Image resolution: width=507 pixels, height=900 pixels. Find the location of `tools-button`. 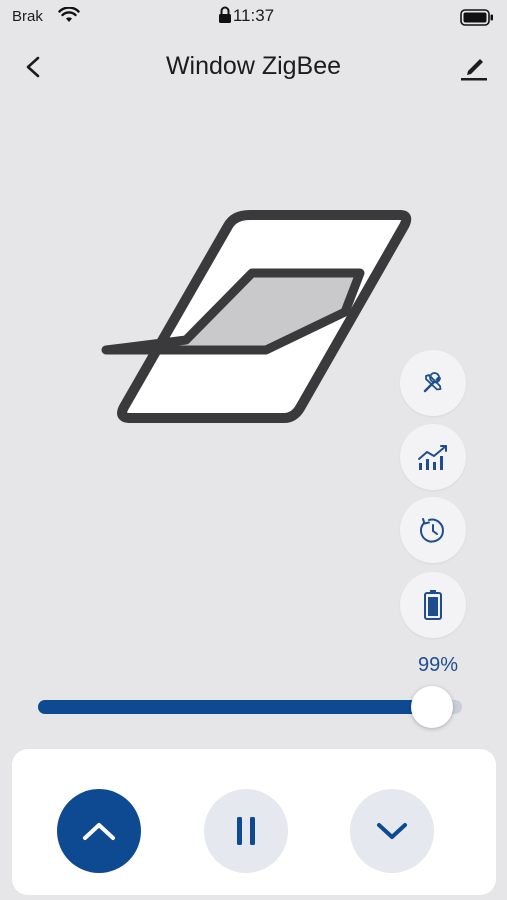

tools-button is located at coordinates (433, 383).